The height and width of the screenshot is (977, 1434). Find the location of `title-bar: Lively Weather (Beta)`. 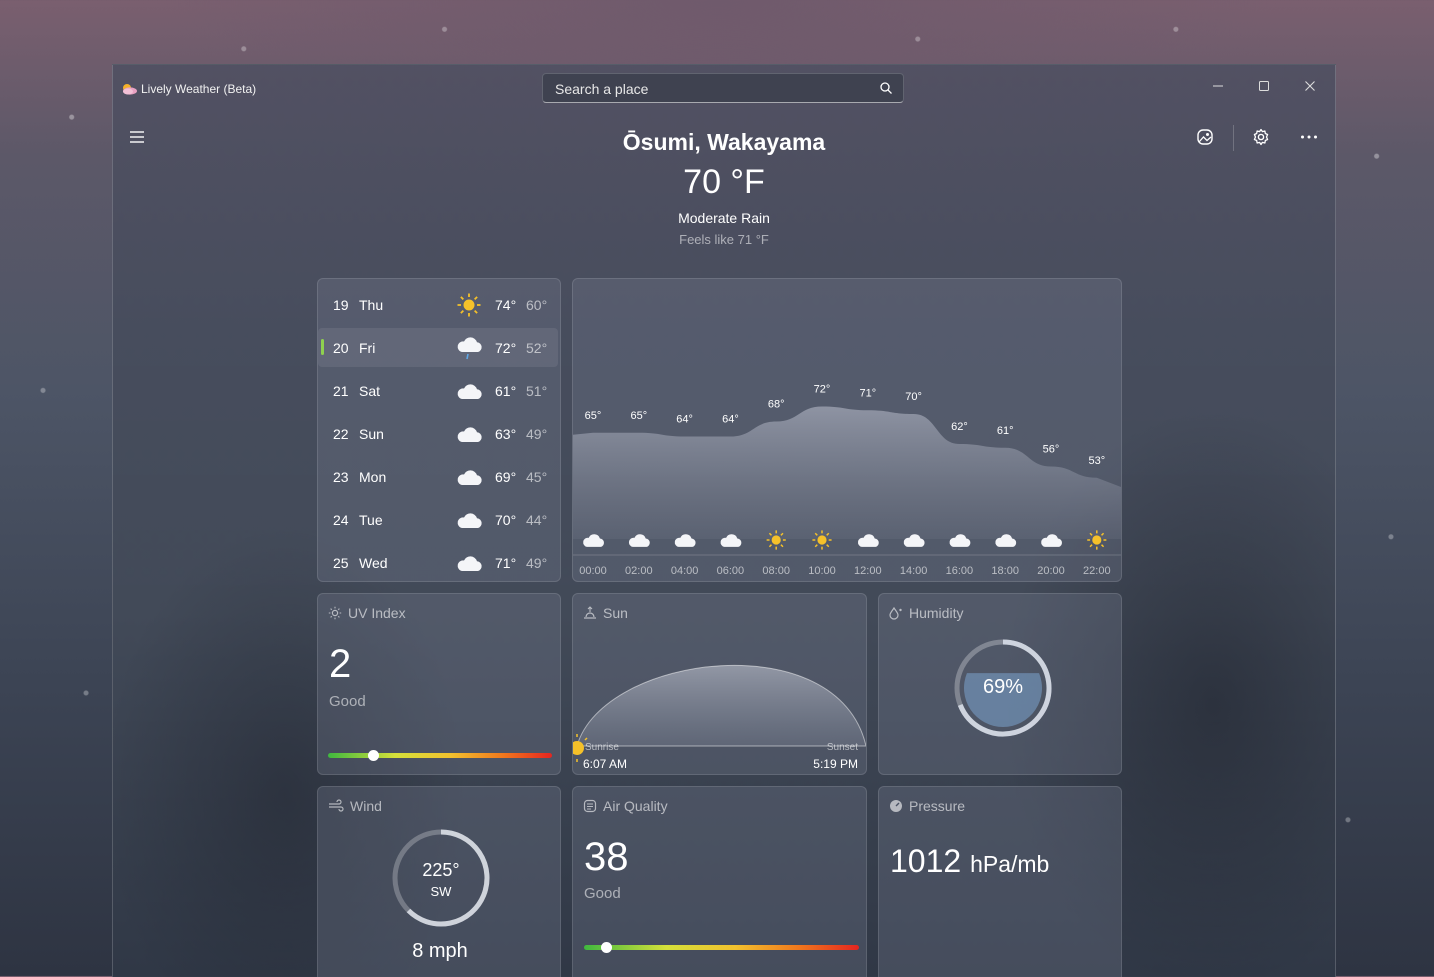

title-bar: Lively Weather (Beta) is located at coordinates (724, 89).